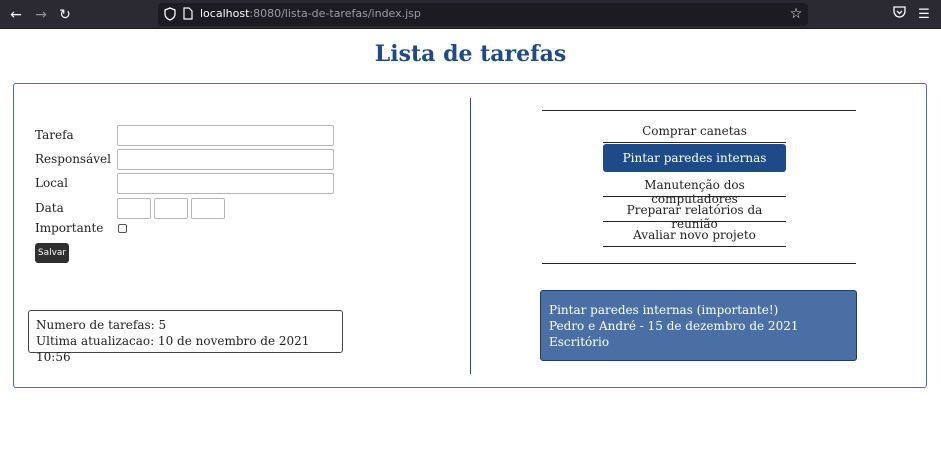 The image size is (941, 451). What do you see at coordinates (924, 15) in the screenshot?
I see `hamburger-menu-icon: ☰` at bounding box center [924, 15].